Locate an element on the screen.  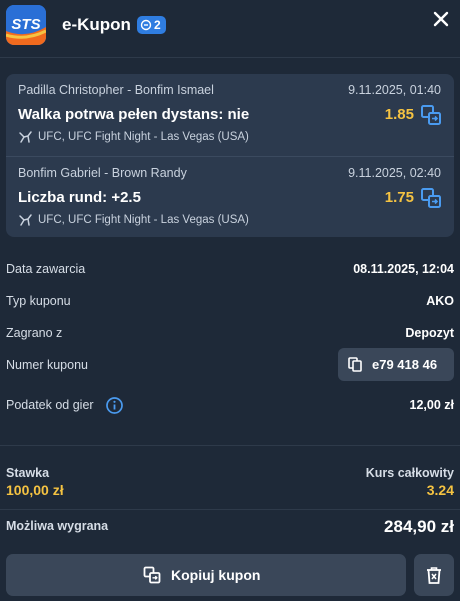
bet-count: 2 is located at coordinates (157, 25).